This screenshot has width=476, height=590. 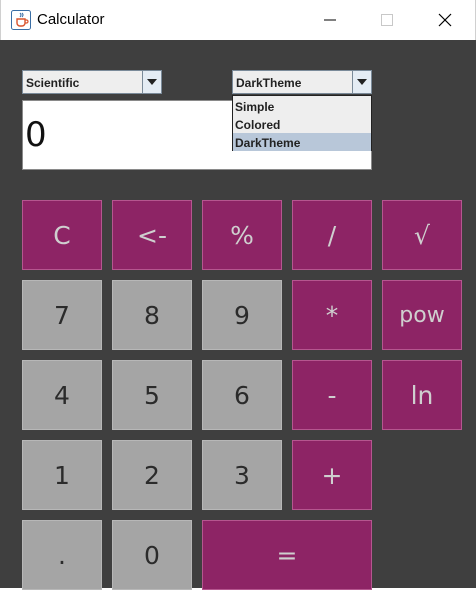 I want to click on digit-3-button: 3, so click(x=242, y=475).